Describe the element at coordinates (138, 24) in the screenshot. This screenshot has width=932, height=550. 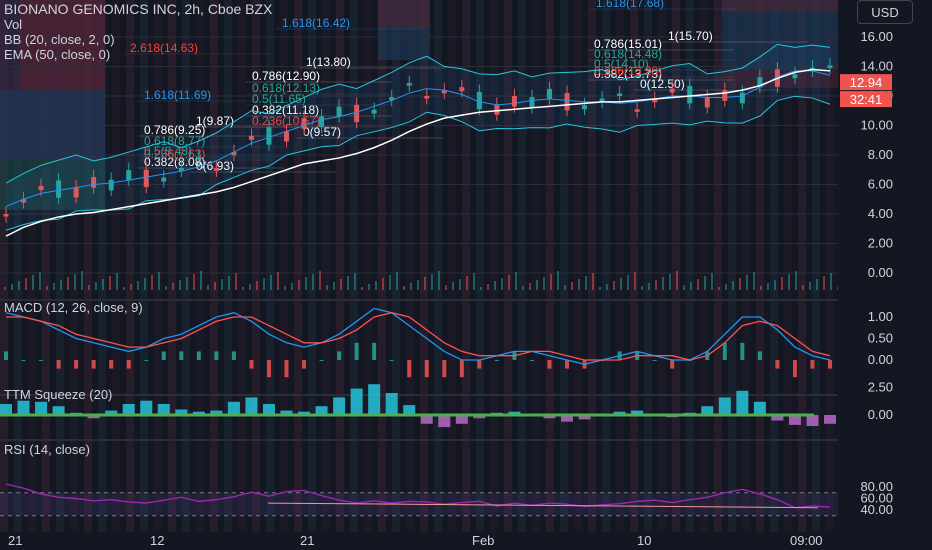
I see `volume-label: Vol` at that location.